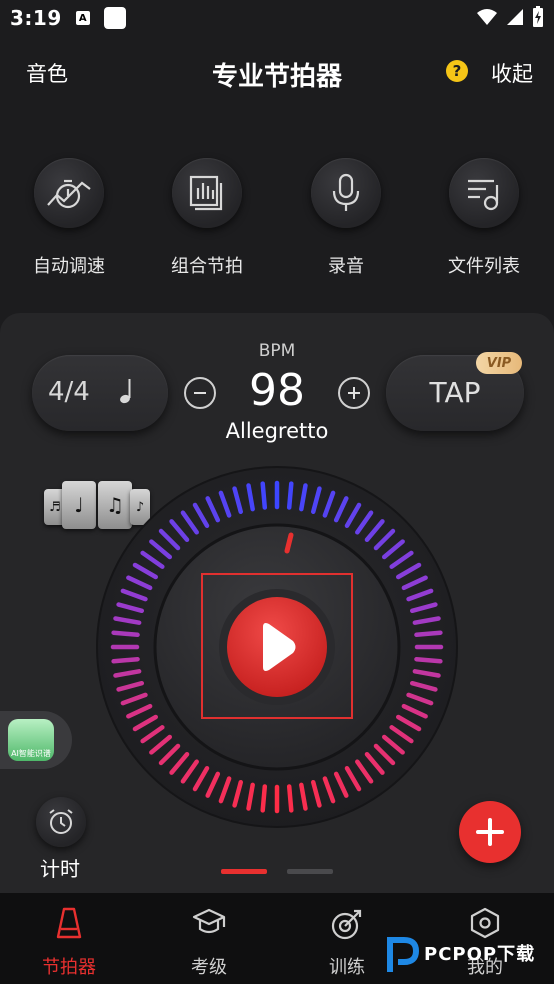 Image resolution: width=554 pixels, height=984 pixels. Describe the element at coordinates (82, 18) in the screenshot. I see `notification-a-icon: A` at that location.